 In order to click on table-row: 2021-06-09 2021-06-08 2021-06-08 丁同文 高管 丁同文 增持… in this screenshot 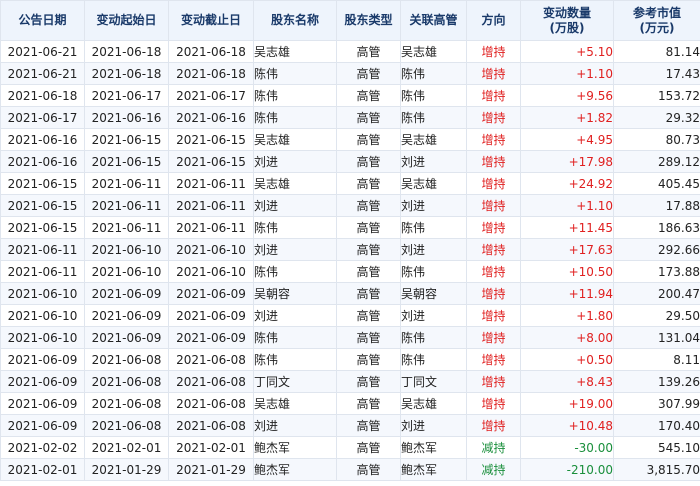, I will do `click(350, 381)`.